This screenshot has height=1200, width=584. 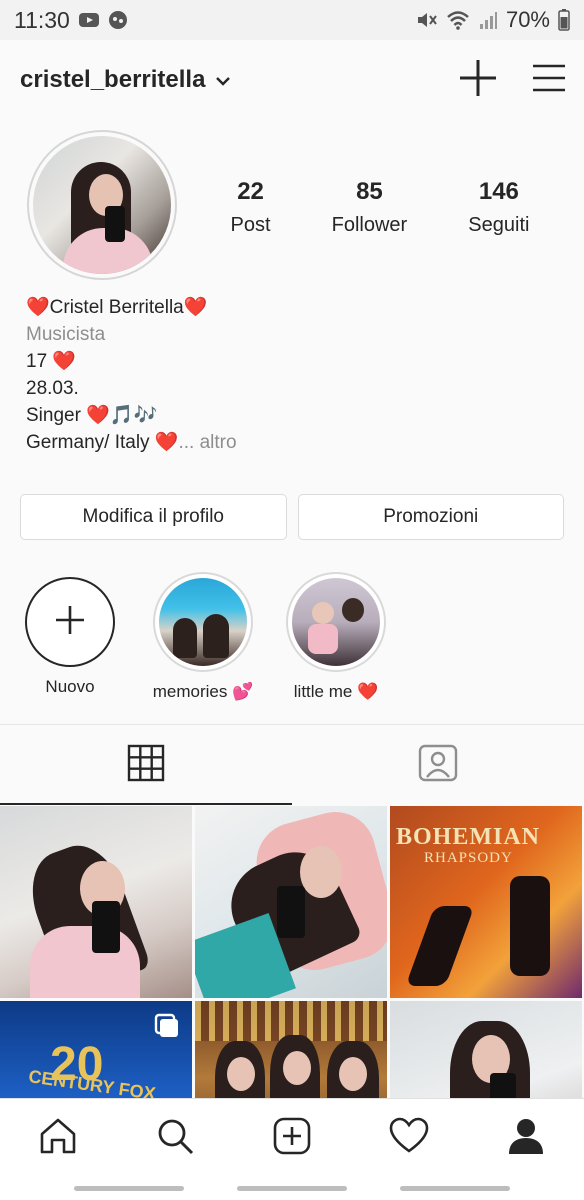 I want to click on account-switcher: cristel_berritella, so click(x=125, y=80).